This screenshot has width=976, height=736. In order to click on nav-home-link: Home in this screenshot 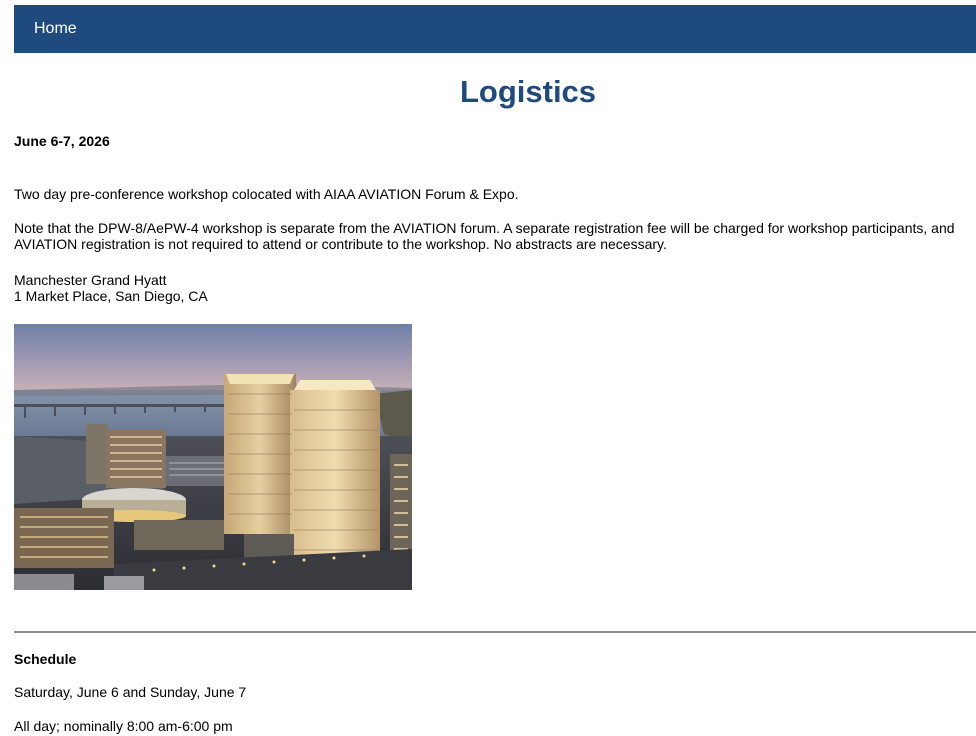, I will do `click(55, 29)`.